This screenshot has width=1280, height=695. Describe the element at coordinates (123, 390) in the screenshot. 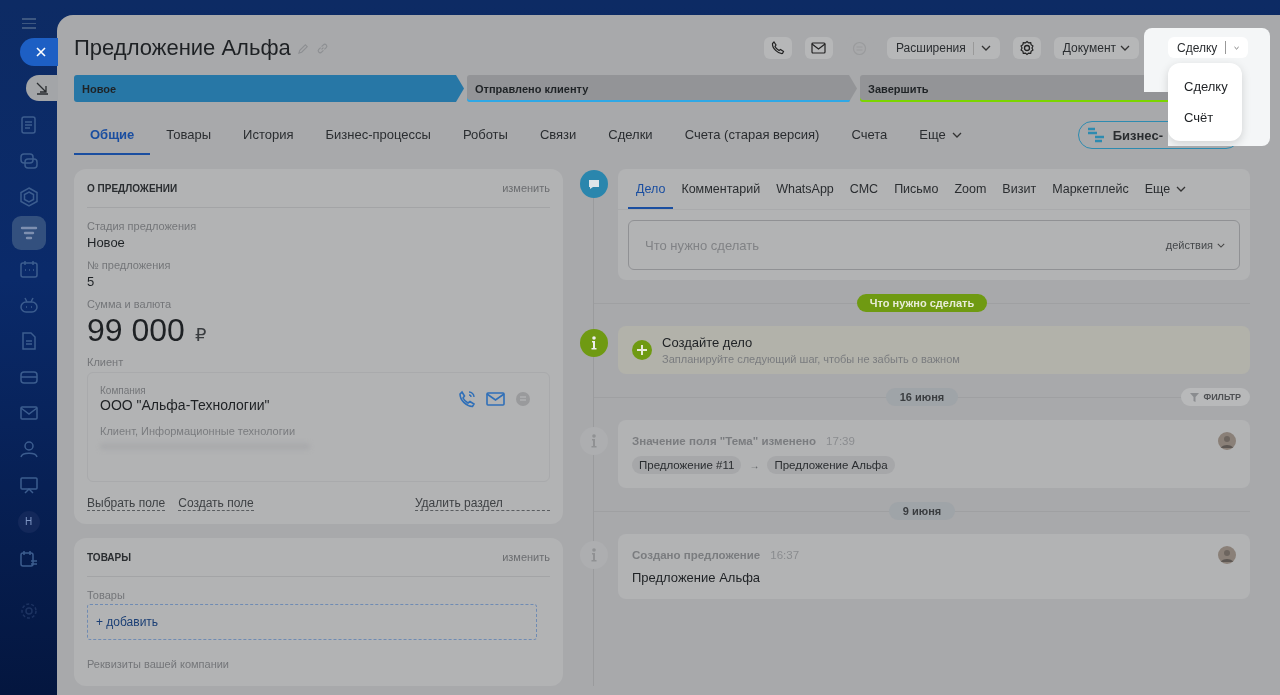

I see `field-label: Компания` at that location.